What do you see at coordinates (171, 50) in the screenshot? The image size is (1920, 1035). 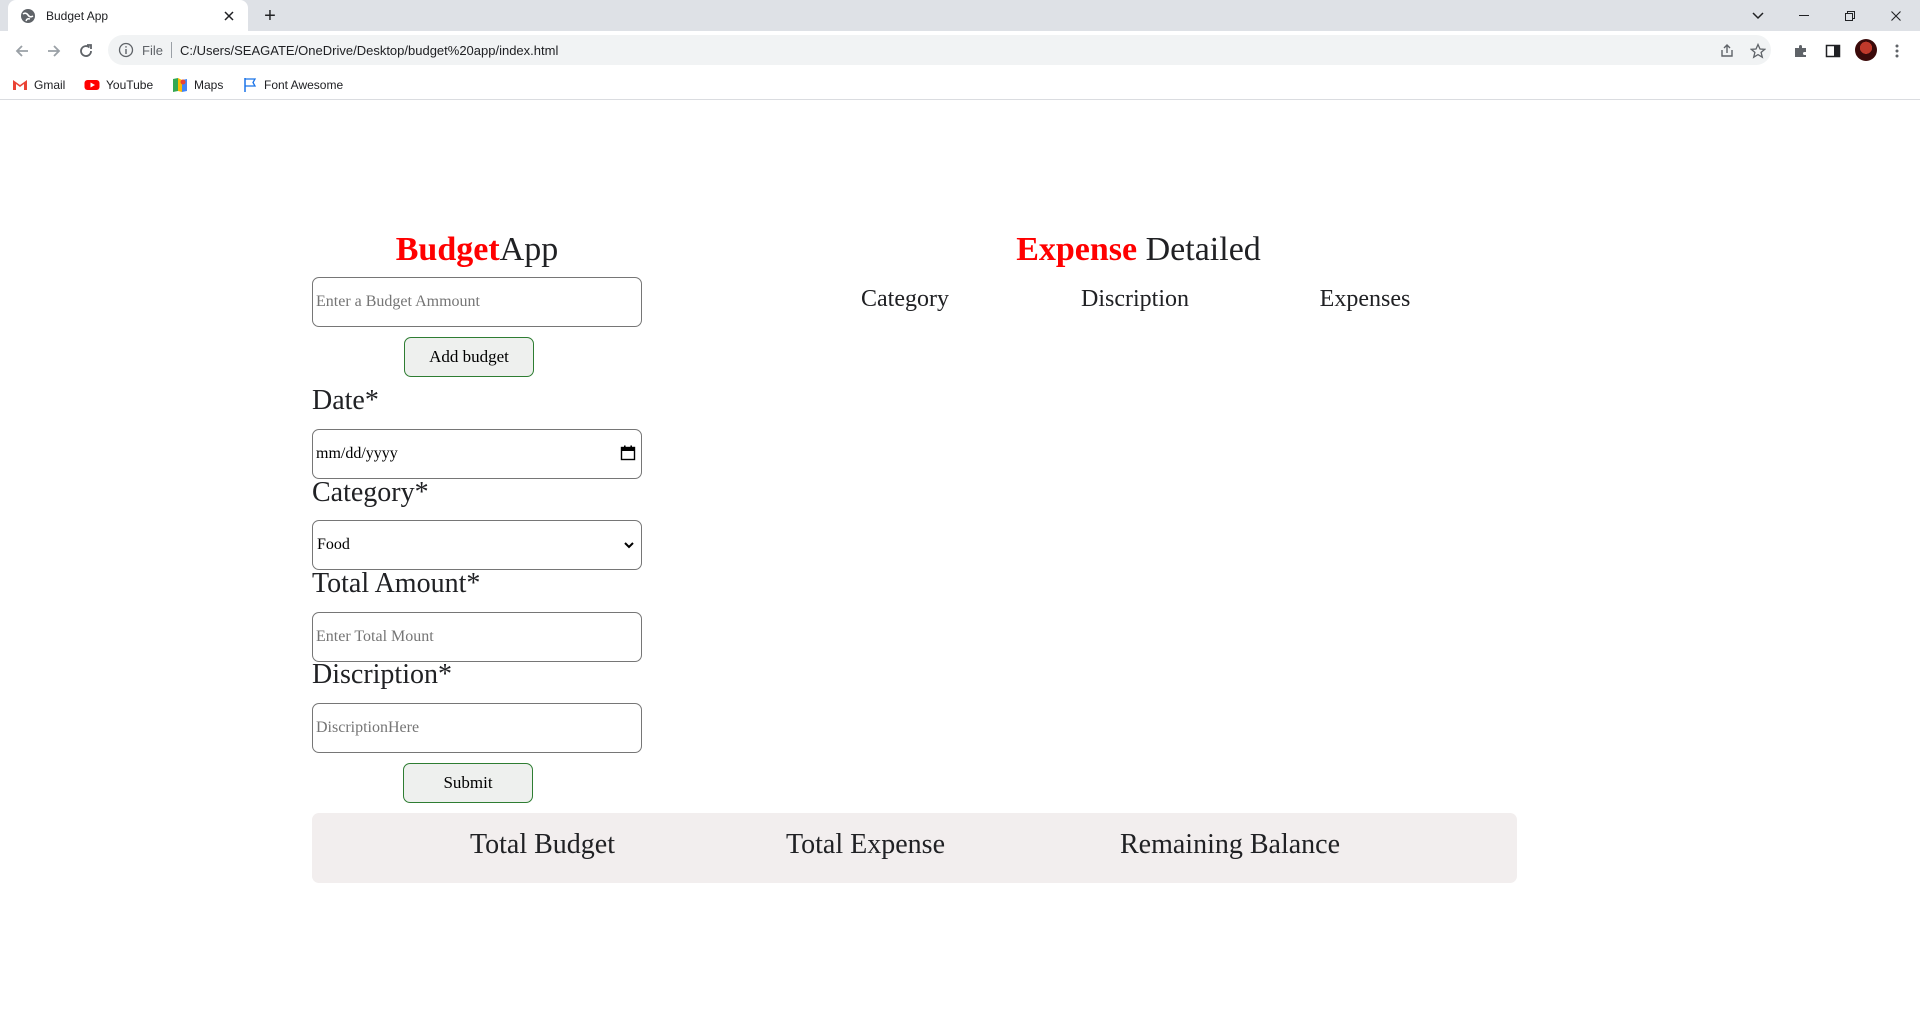 I see `omnibox-divider` at bounding box center [171, 50].